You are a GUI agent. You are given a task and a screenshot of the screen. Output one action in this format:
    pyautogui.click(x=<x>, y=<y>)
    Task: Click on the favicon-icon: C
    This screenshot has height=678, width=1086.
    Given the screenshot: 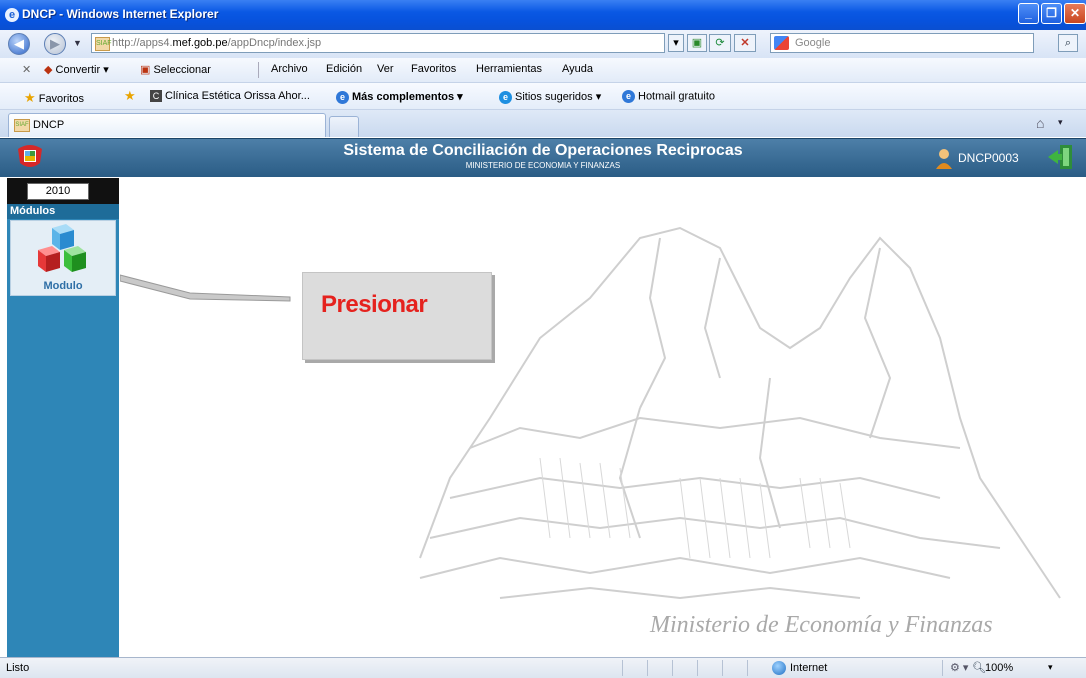 What is the action you would take?
    pyautogui.click(x=156, y=96)
    